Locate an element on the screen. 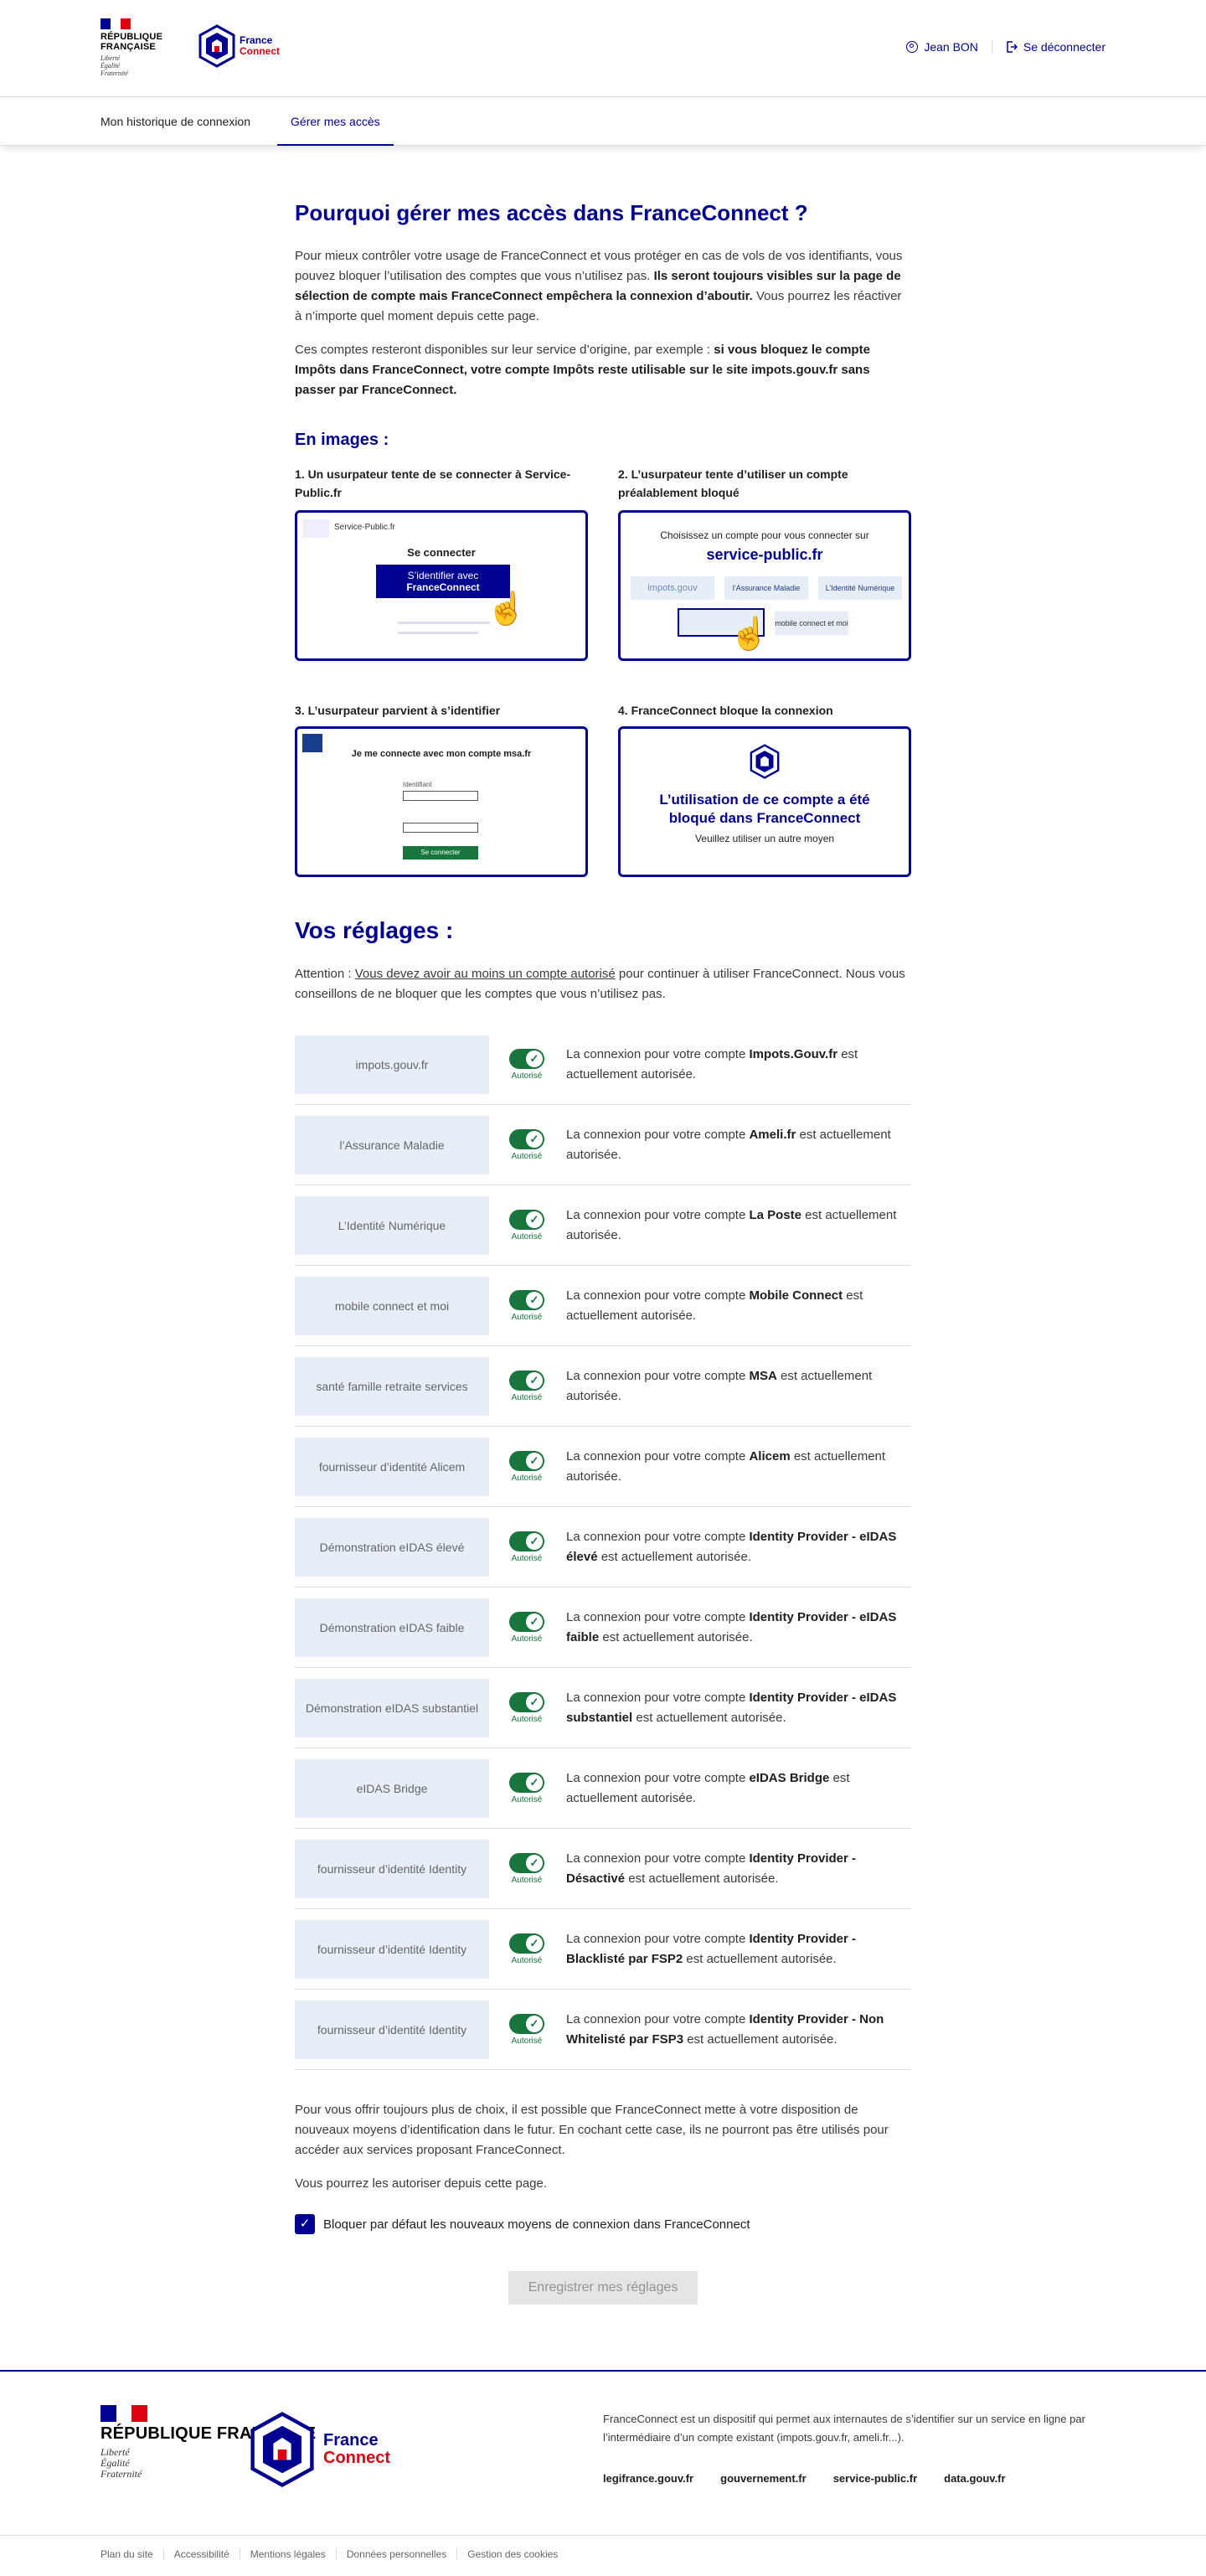  footer-franceconnect-logo: France Connect is located at coordinates (319, 2449).